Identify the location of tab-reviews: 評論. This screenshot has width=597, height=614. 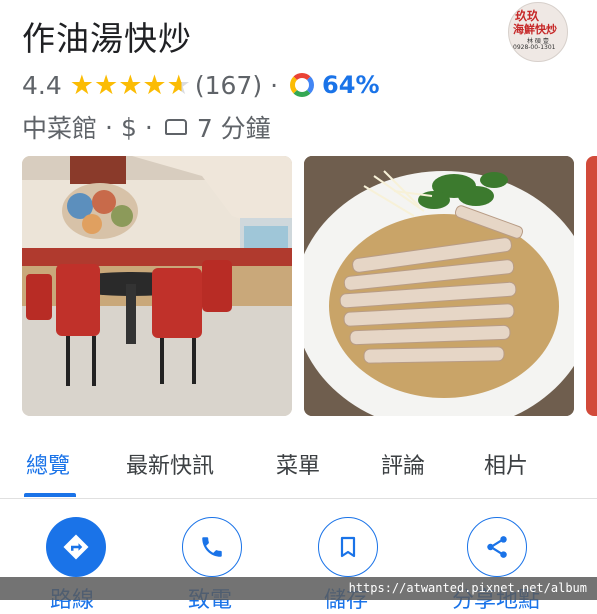
(403, 464).